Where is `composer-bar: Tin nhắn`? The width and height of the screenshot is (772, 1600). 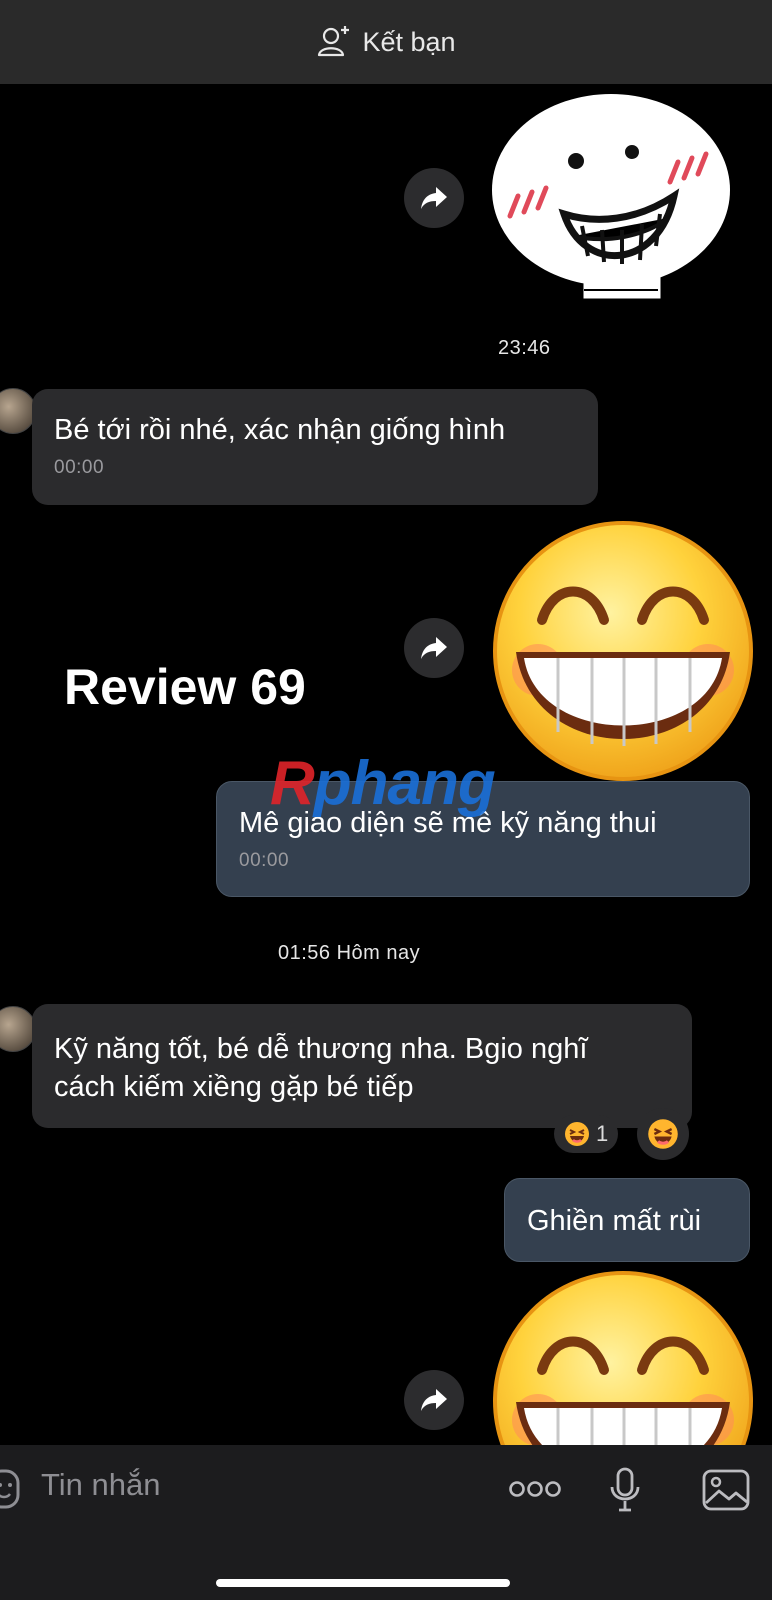
composer-bar: Tin nhắn is located at coordinates (386, 1522).